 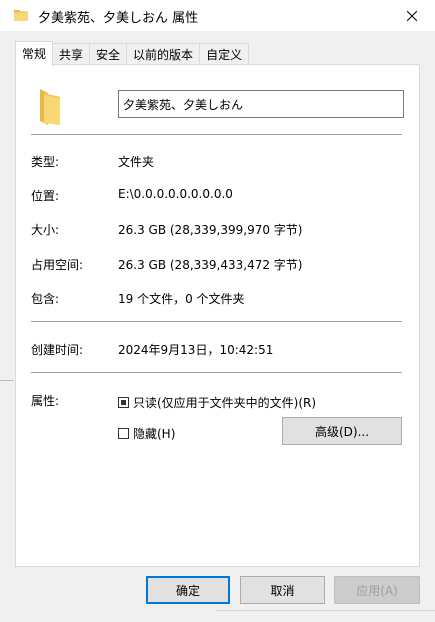 I want to click on tab-strip: 常规 共享 安全 以前的版本 自定义, so click(x=132, y=53).